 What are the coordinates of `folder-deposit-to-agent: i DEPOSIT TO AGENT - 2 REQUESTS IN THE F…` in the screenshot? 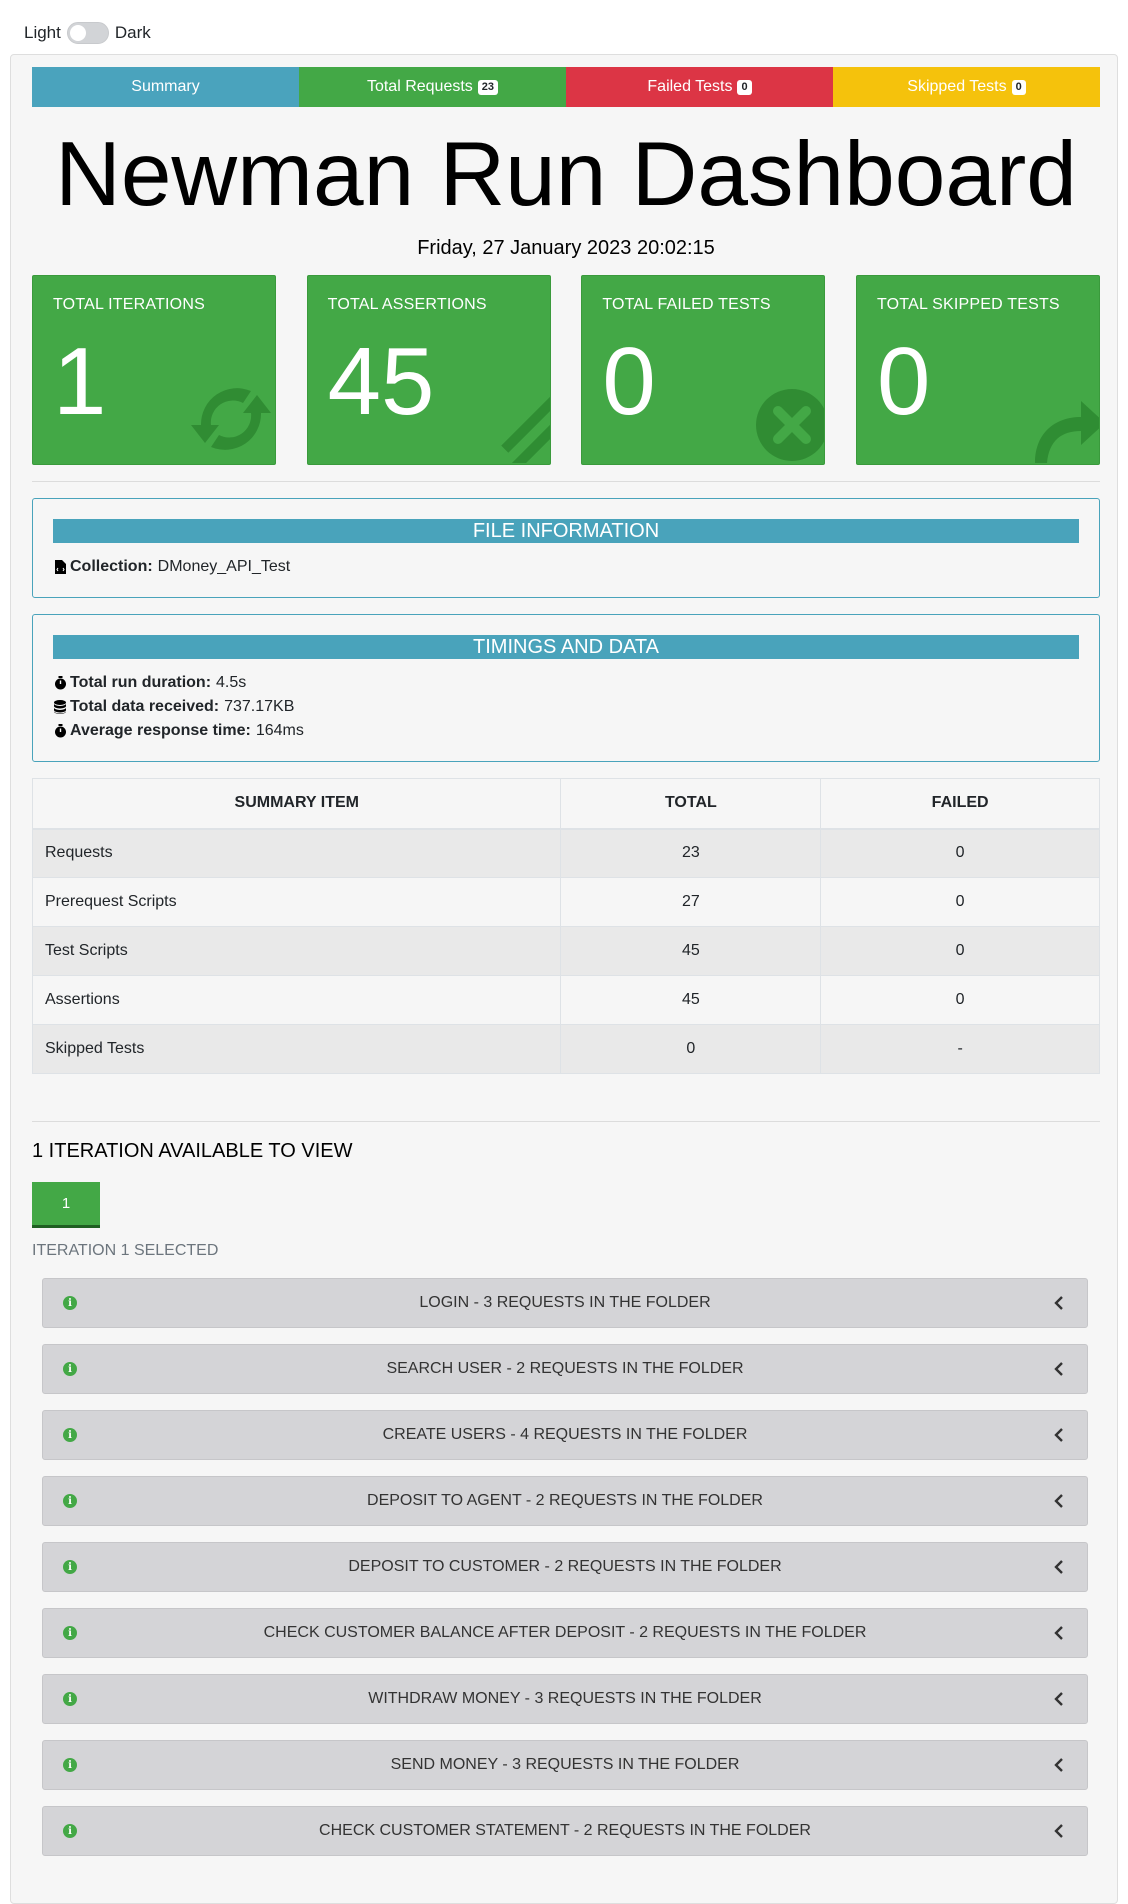 It's located at (565, 1501).